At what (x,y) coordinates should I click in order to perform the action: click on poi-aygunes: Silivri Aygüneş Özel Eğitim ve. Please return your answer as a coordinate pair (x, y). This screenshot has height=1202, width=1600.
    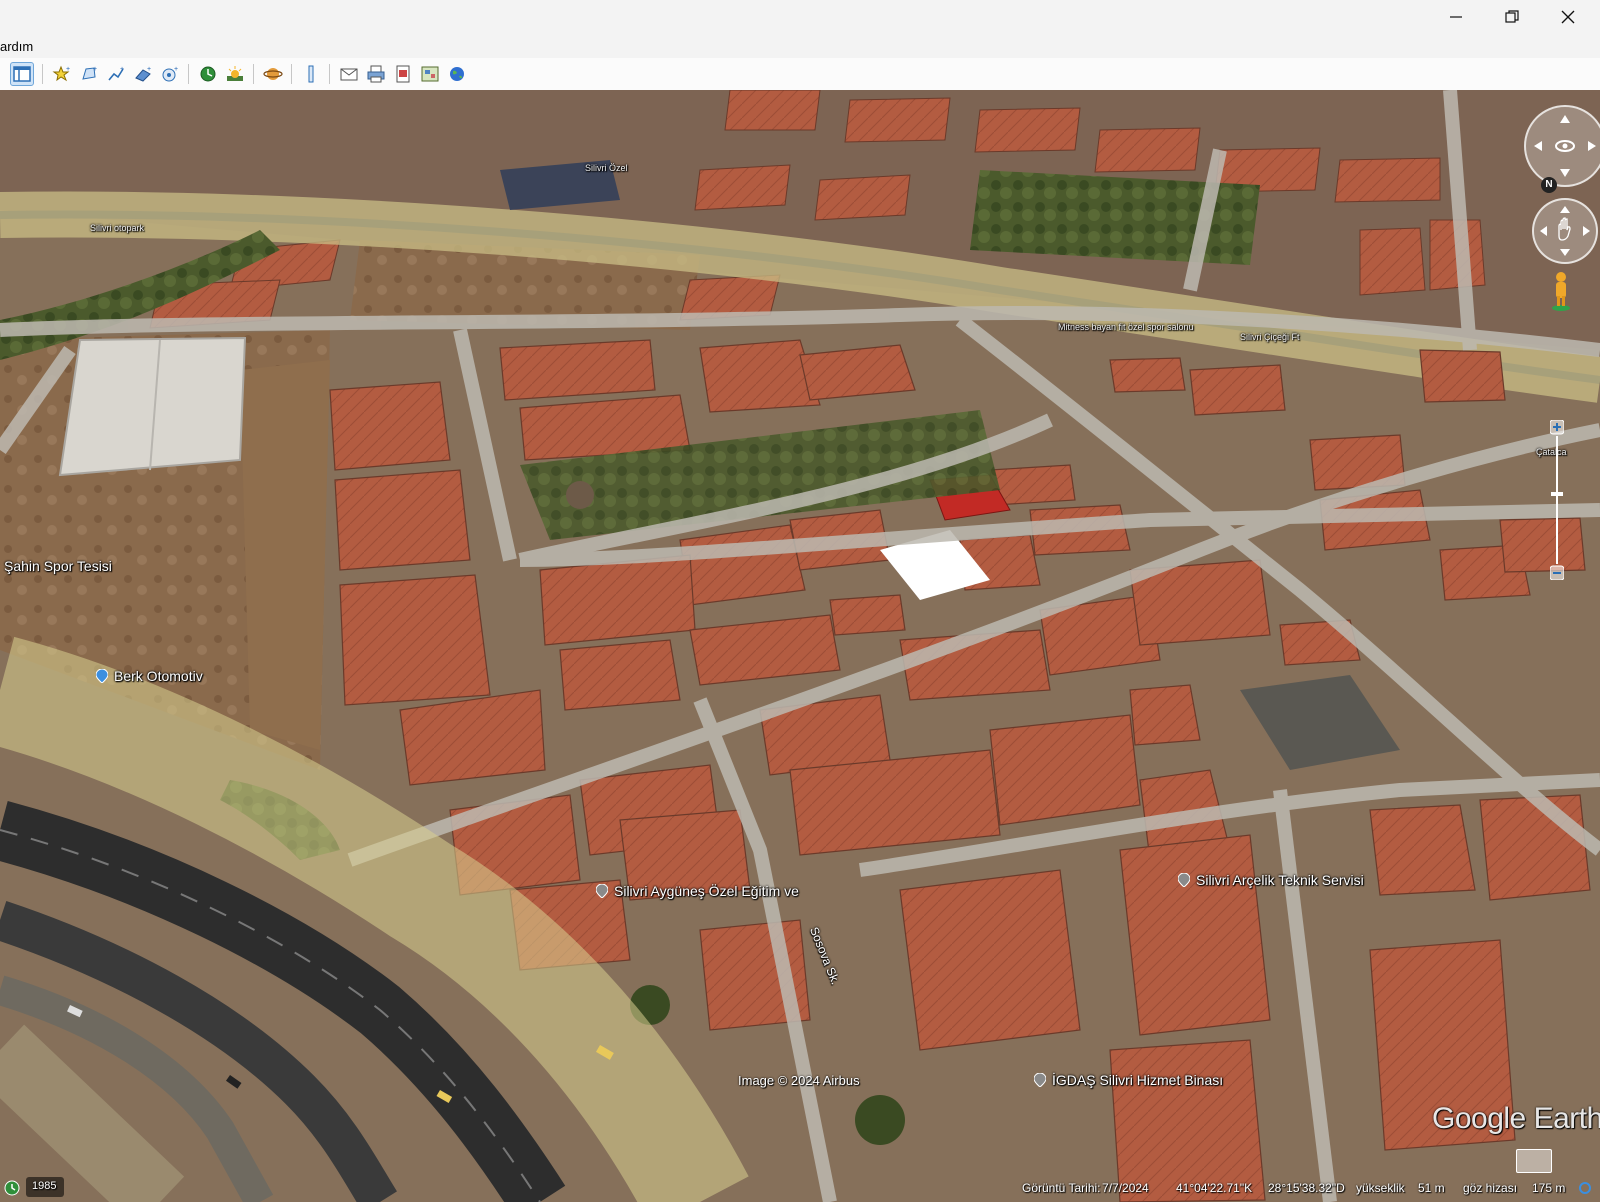
    Looking at the image, I should click on (697, 891).